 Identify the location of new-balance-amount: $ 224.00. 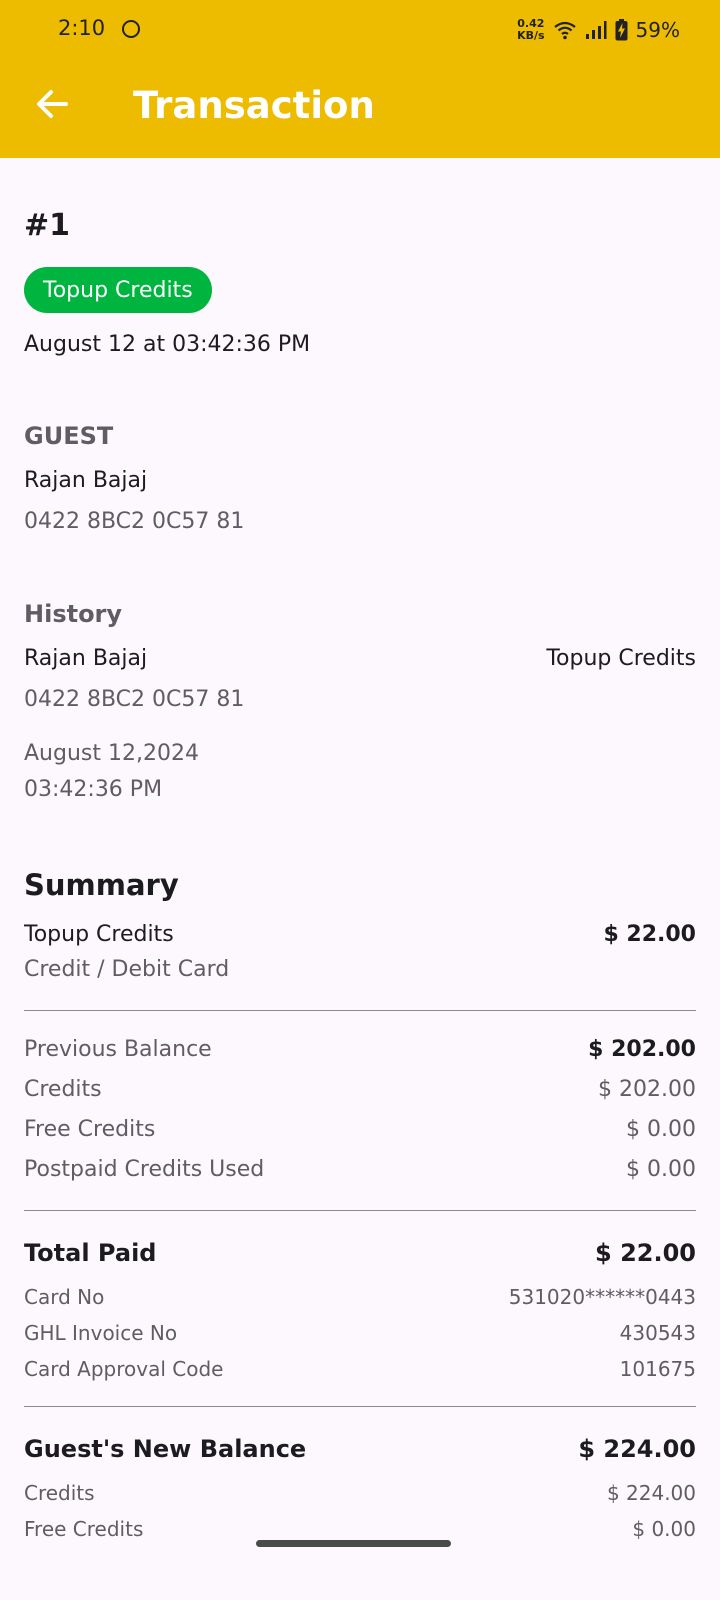
(637, 1449).